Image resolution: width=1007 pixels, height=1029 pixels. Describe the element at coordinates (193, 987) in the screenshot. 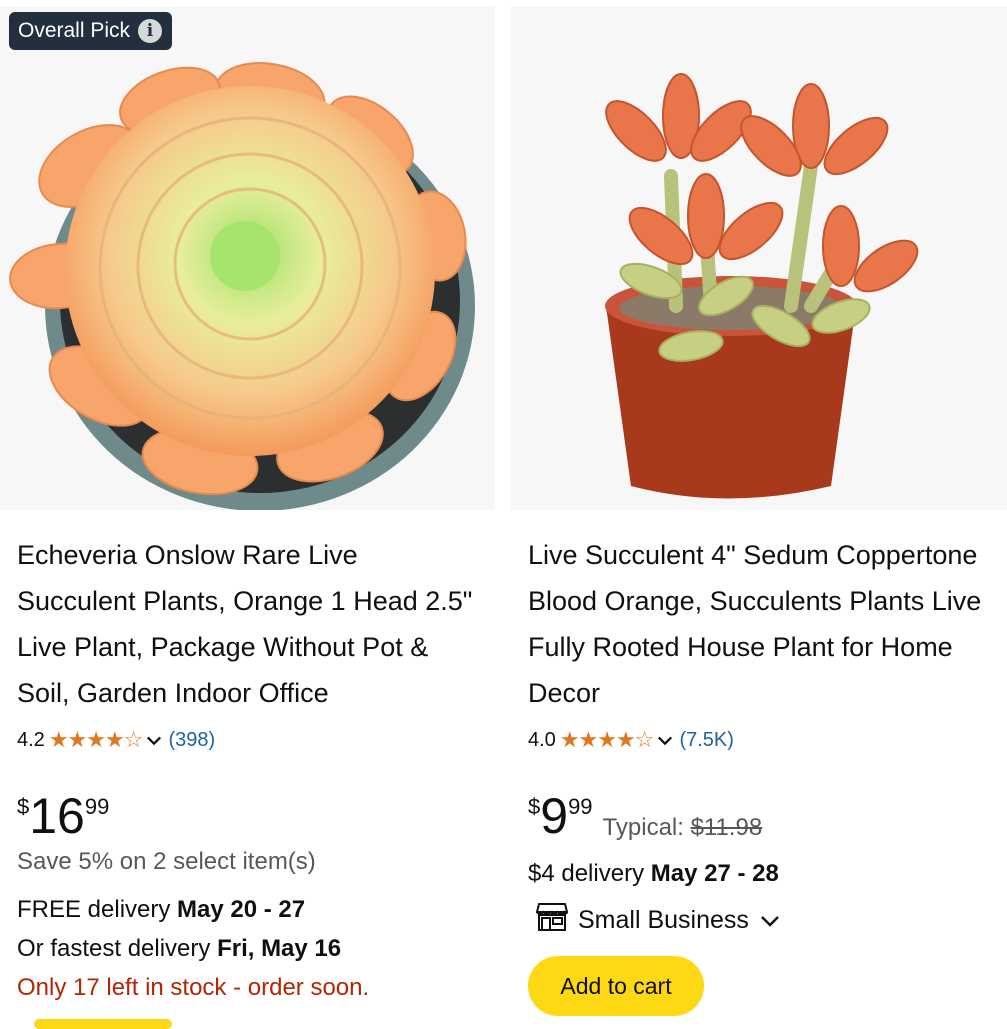

I see `stock-warning: Only 17 left in stock - order soon.` at that location.